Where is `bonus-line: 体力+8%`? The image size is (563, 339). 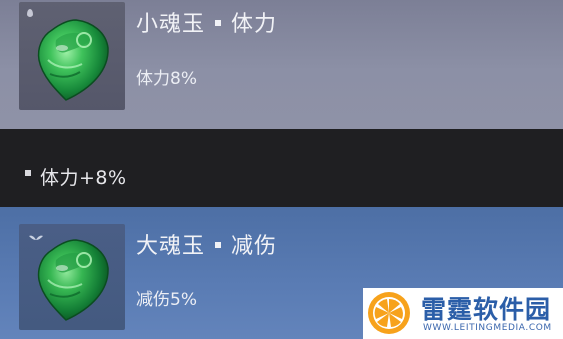 bonus-line: 体力+8% is located at coordinates (83, 178).